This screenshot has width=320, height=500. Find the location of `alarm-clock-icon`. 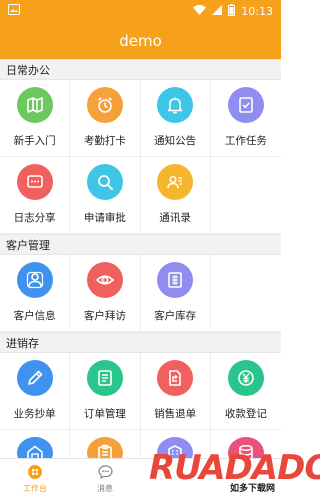

alarm-clock-icon is located at coordinates (104, 105).